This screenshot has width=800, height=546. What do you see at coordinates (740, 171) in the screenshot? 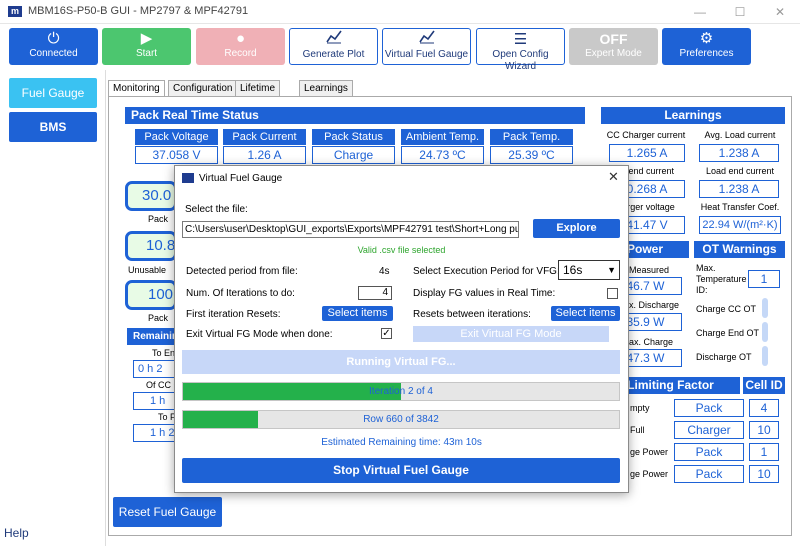
I see `load-end-current-label: Load end current` at bounding box center [740, 171].